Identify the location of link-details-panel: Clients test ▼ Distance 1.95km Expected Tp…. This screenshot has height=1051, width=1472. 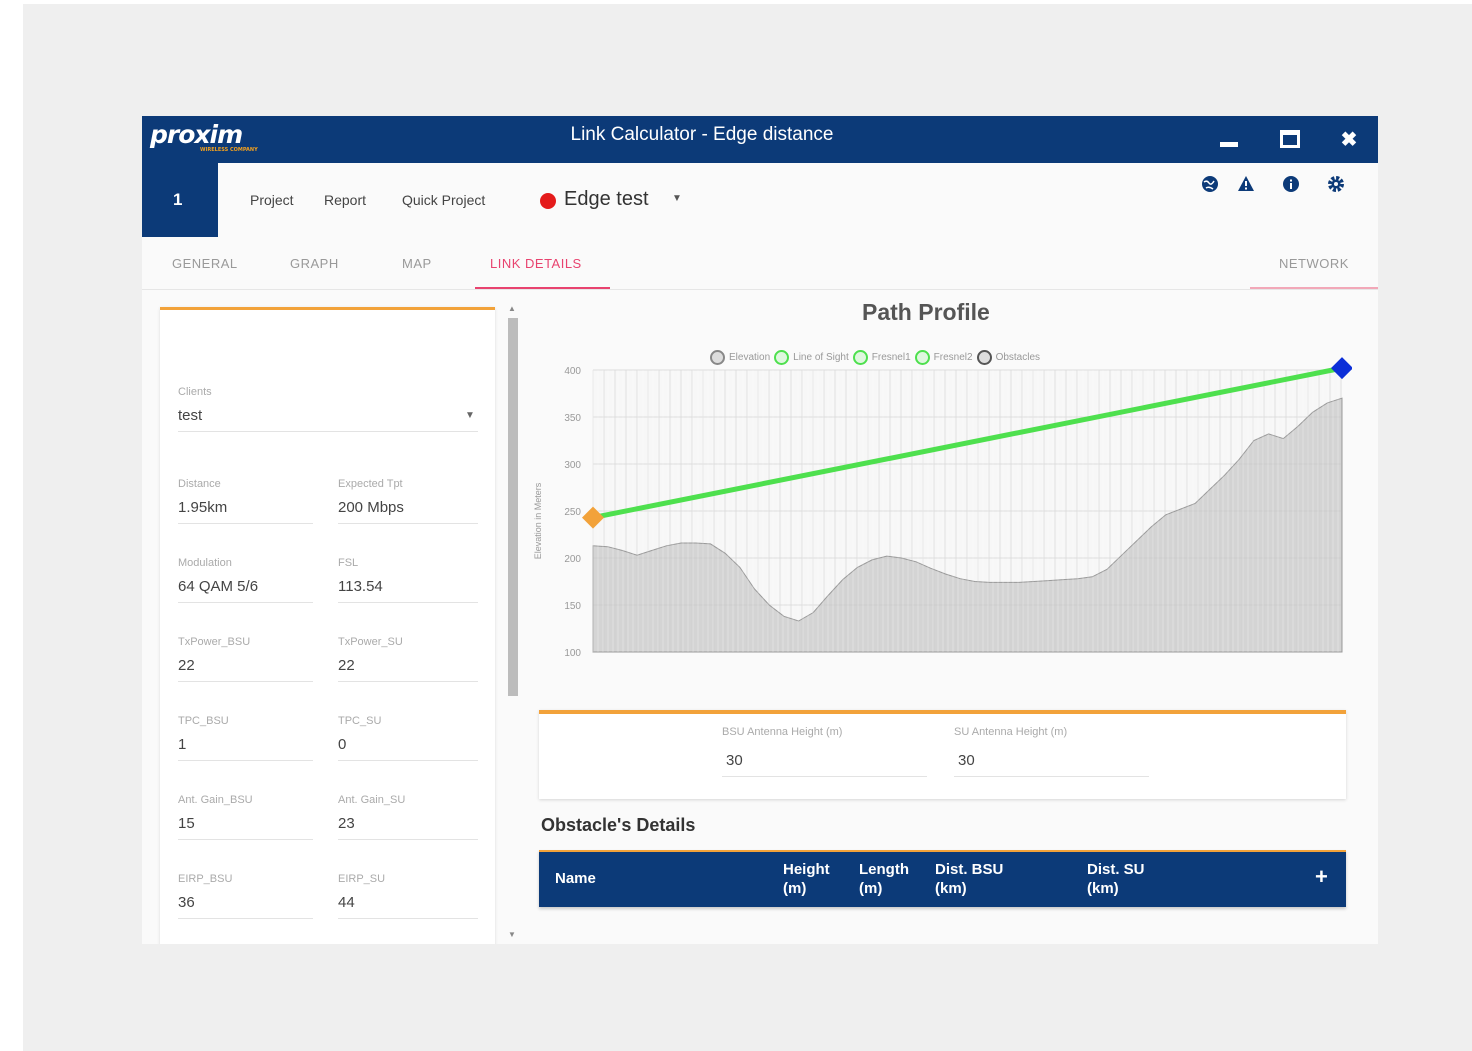
(327, 625).